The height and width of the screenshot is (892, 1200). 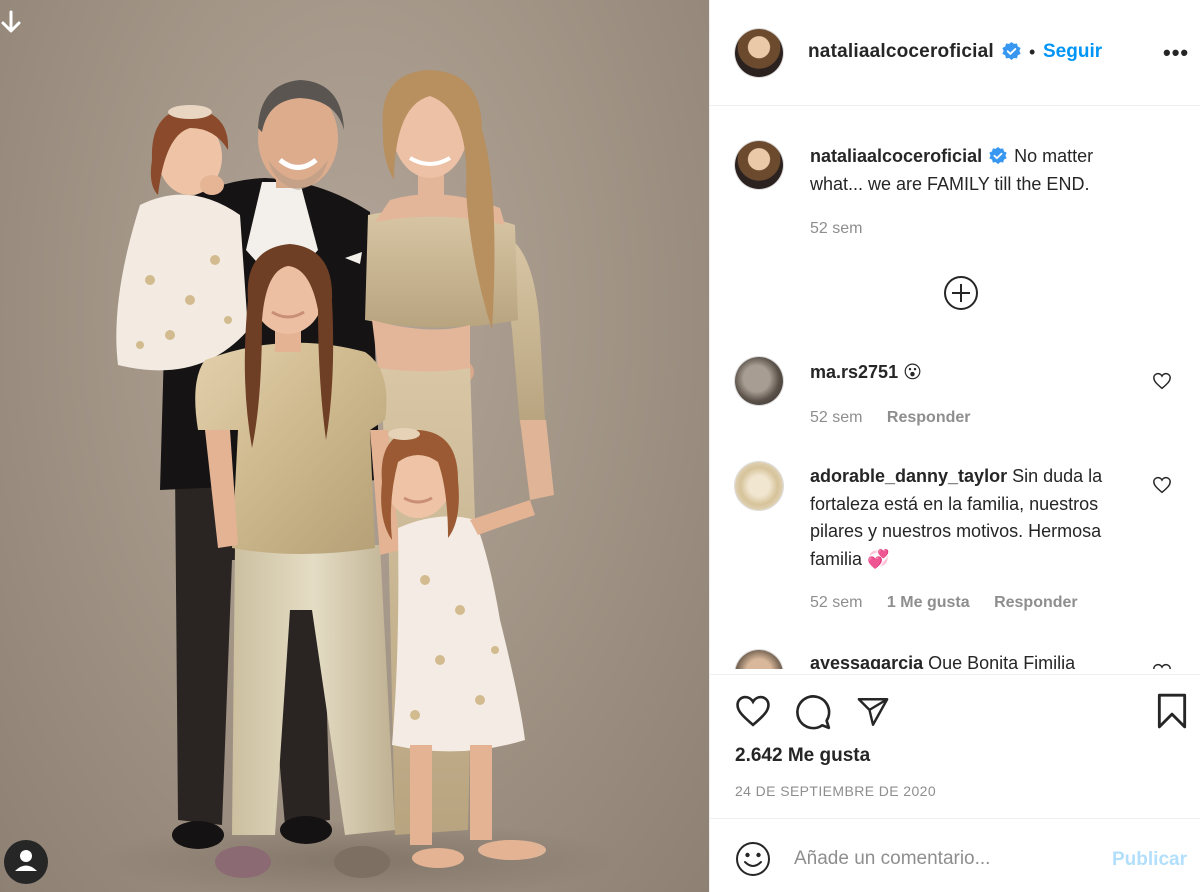 I want to click on post-date: 24 DE SEPTIEMBRE DE 2020, so click(x=835, y=791).